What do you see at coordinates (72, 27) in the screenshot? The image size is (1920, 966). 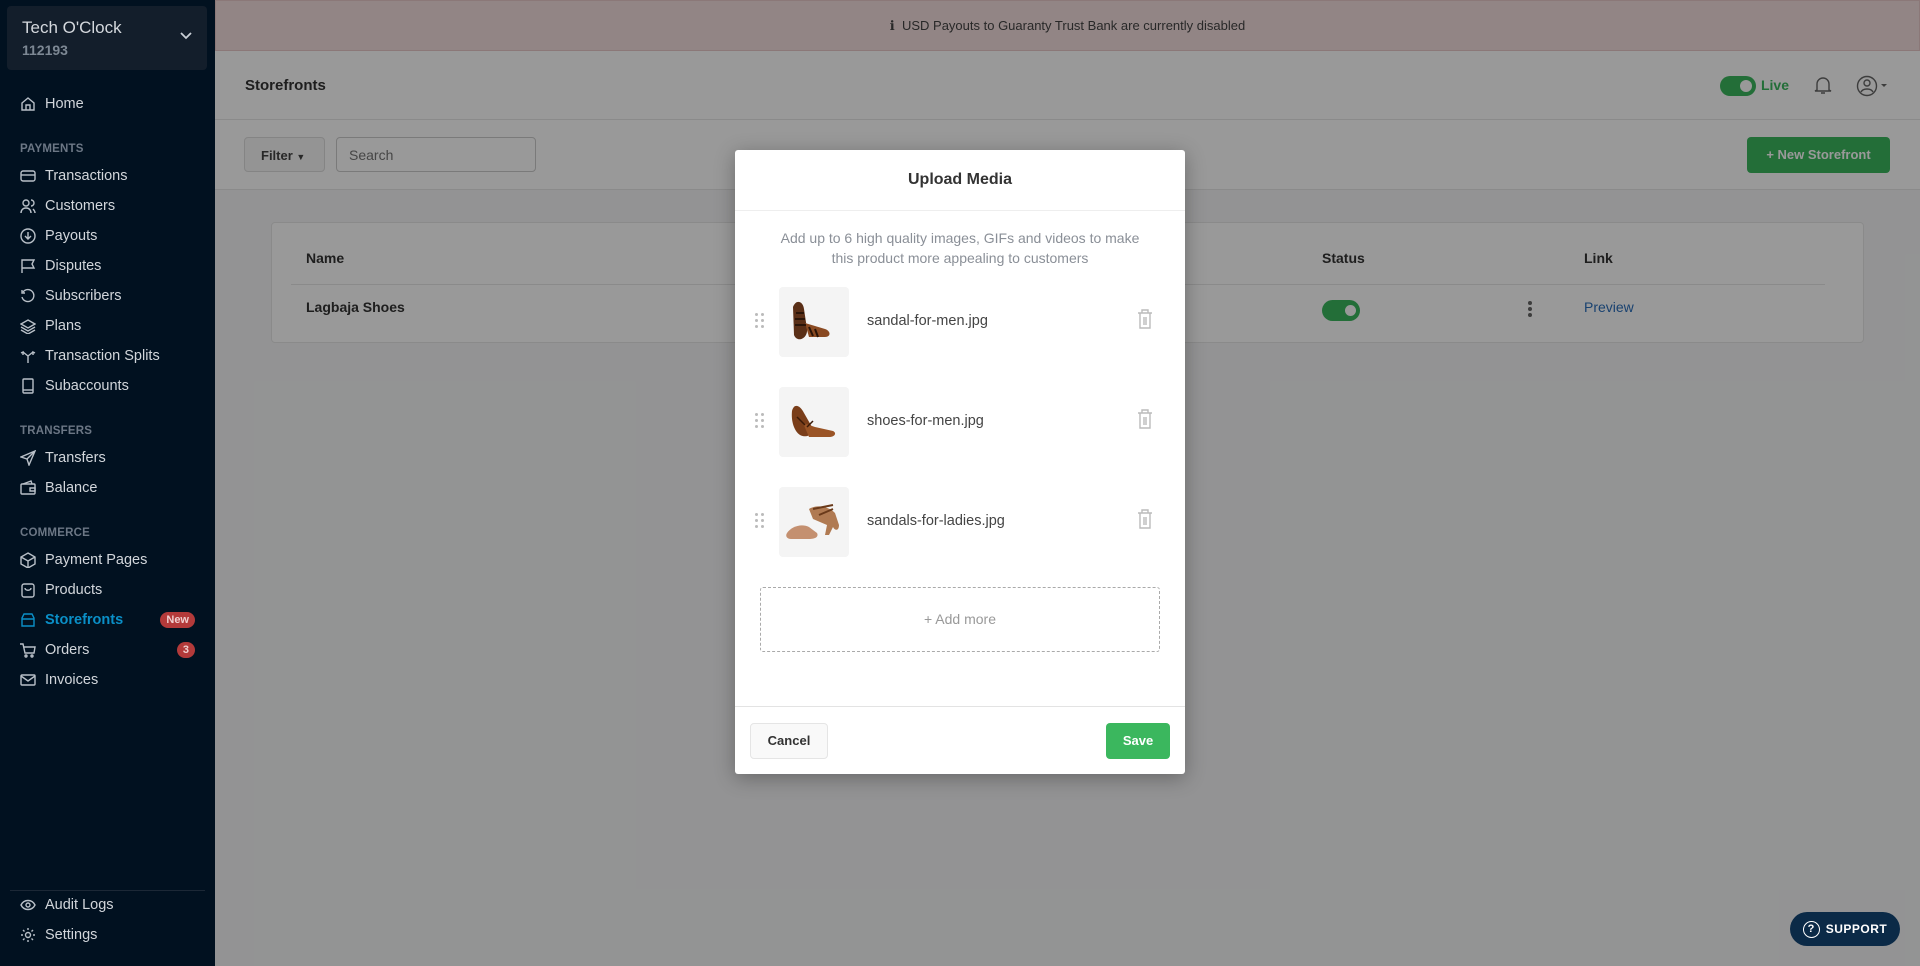 I see `org-name: Tech O'Clock` at bounding box center [72, 27].